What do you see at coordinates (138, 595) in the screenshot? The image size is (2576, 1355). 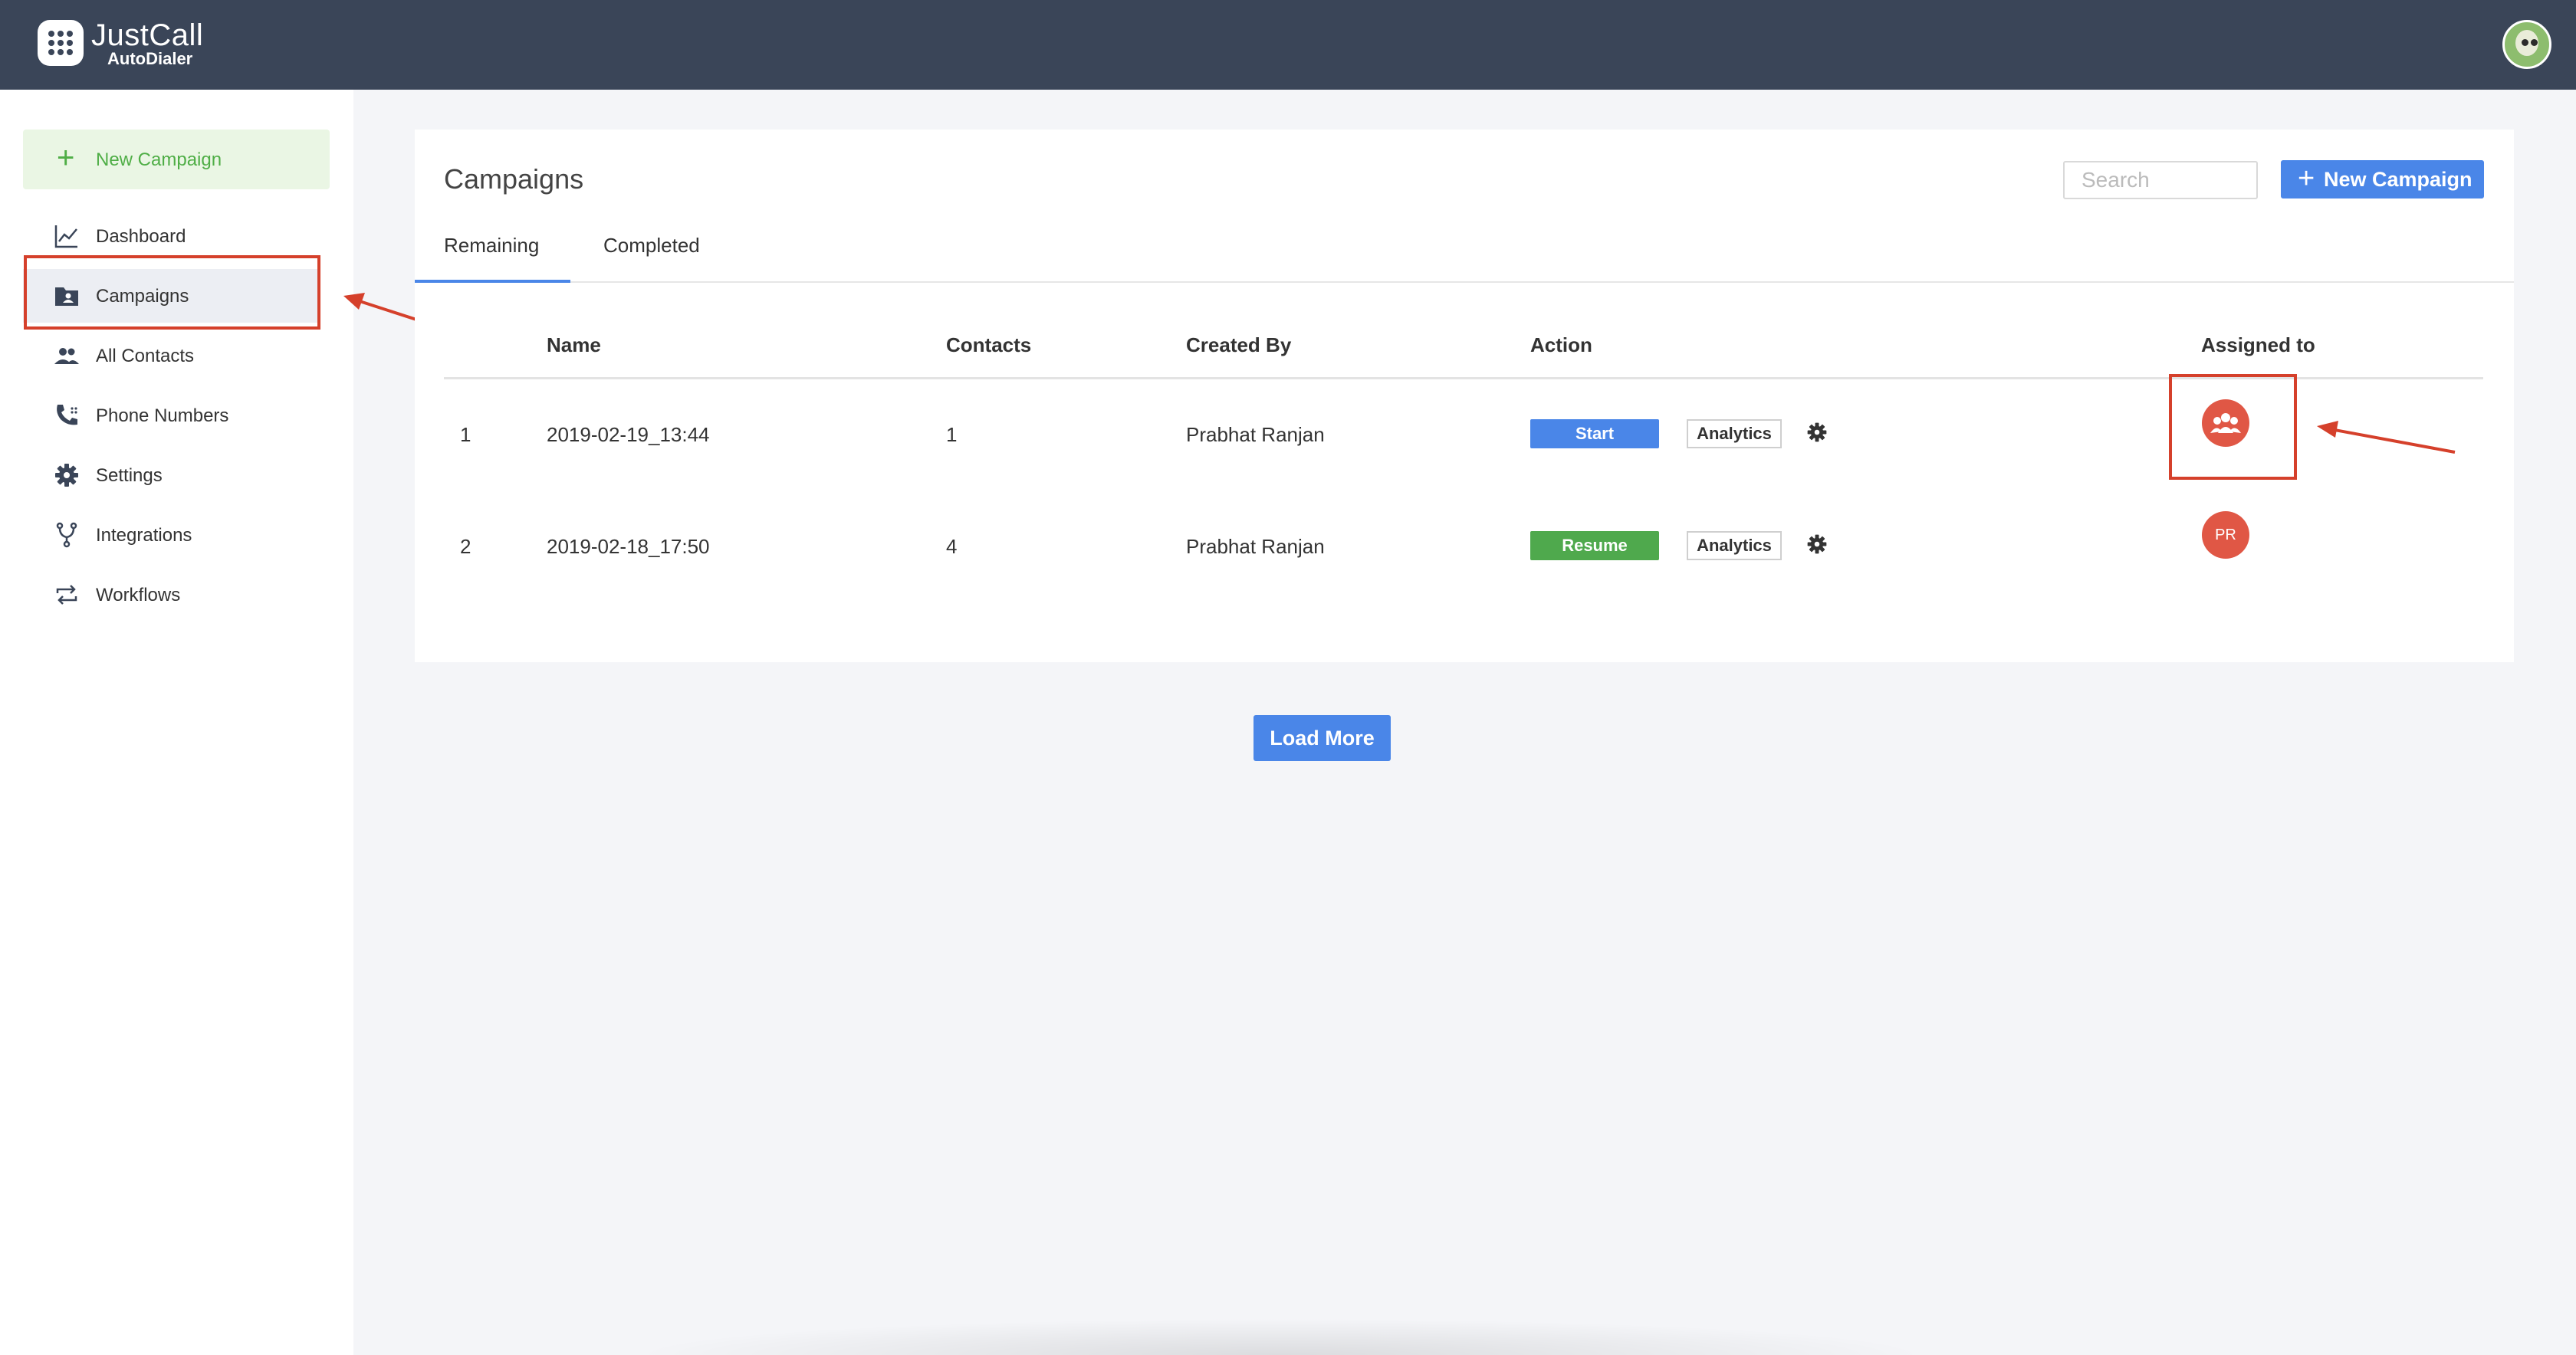 I see `sidebar-item-label: Workflows` at bounding box center [138, 595].